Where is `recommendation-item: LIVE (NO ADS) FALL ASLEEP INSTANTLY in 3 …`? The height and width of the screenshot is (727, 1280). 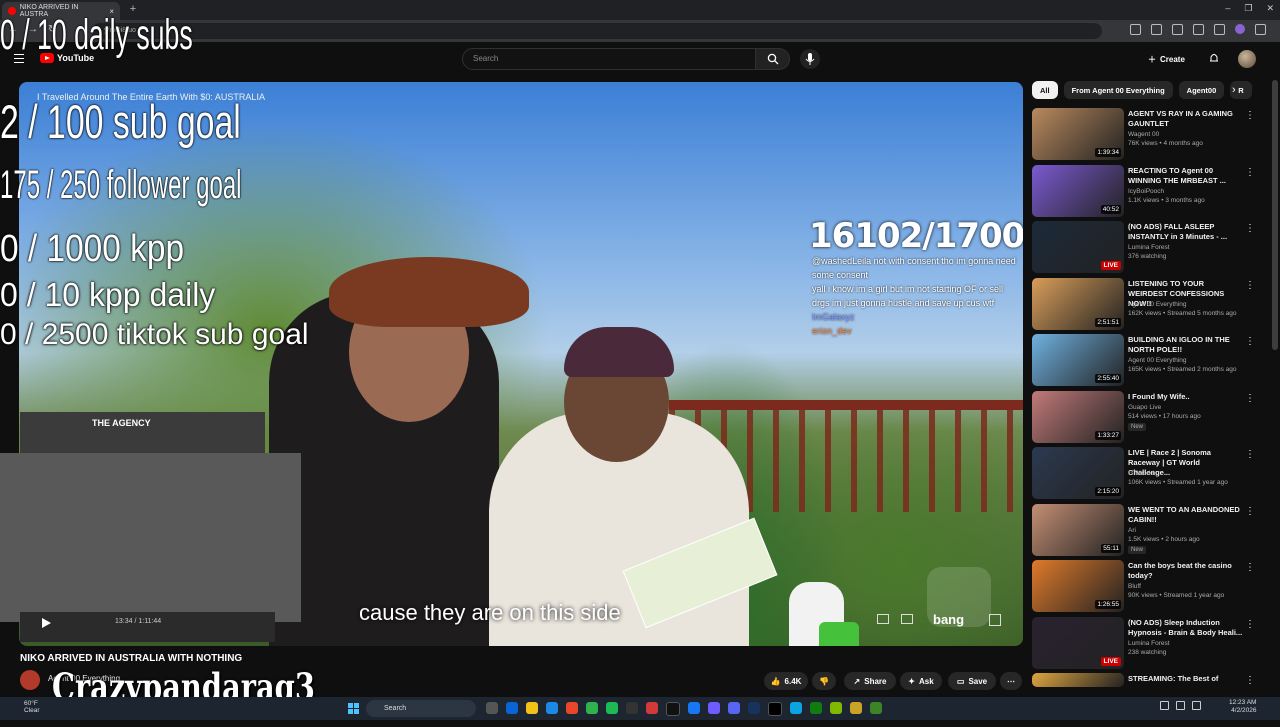 recommendation-item: LIVE (NO ADS) FALL ASLEEP INSTANTLY in 3 … is located at coordinates (1152, 248).